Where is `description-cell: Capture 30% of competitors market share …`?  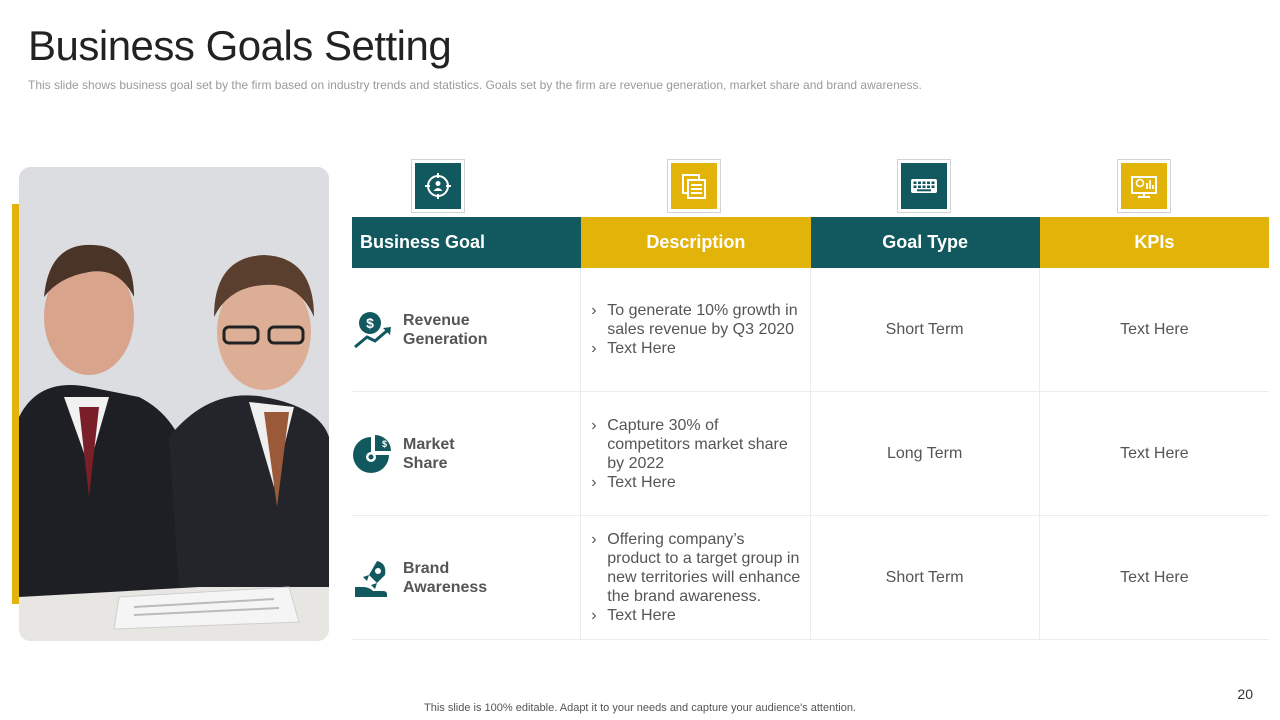
description-cell: Capture 30% of competitors market share … is located at coordinates (696, 453).